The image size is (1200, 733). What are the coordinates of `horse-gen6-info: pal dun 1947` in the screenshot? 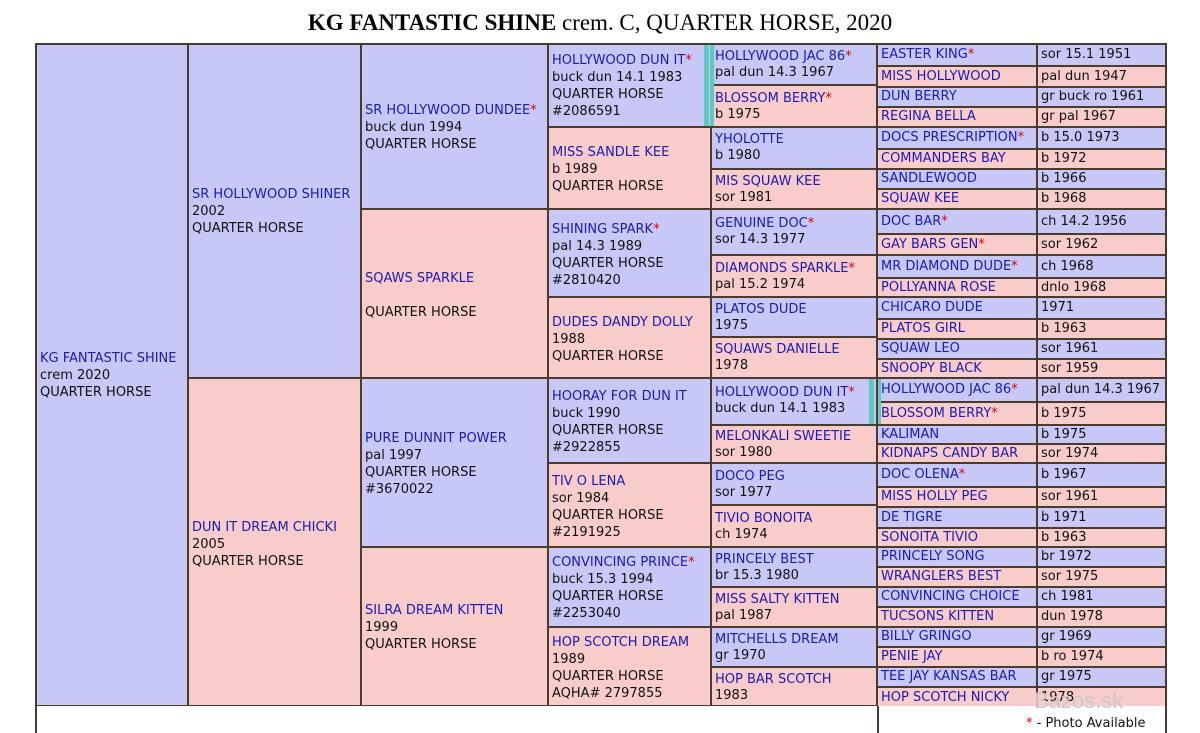 It's located at (1101, 76).